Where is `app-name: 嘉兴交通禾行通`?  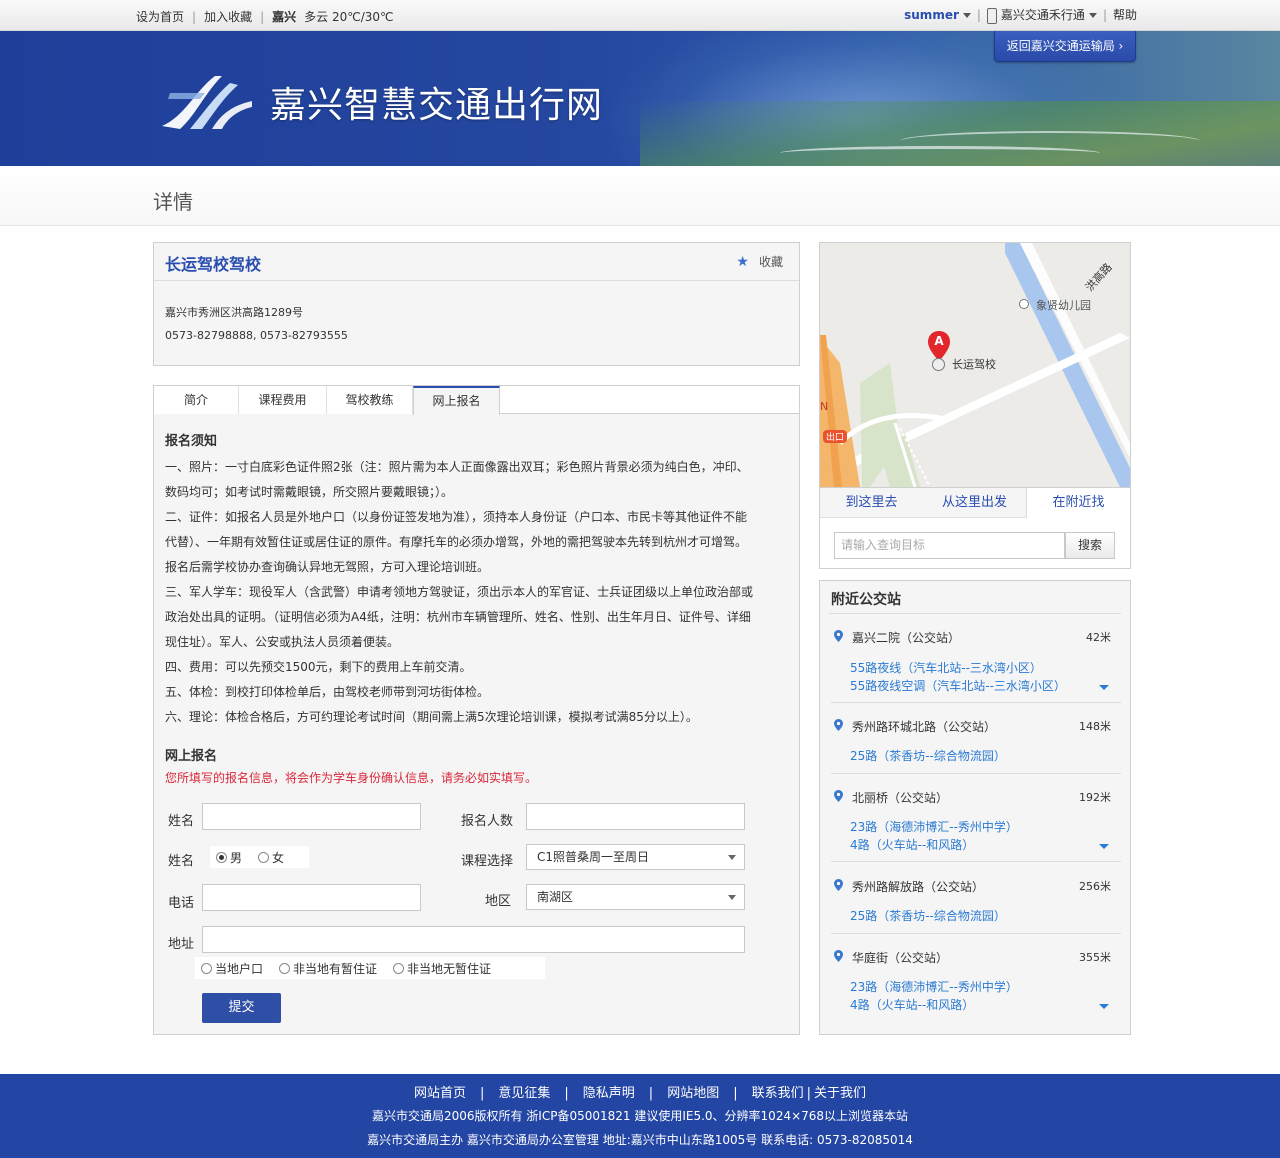 app-name: 嘉兴交通禾行通 is located at coordinates (1042, 15).